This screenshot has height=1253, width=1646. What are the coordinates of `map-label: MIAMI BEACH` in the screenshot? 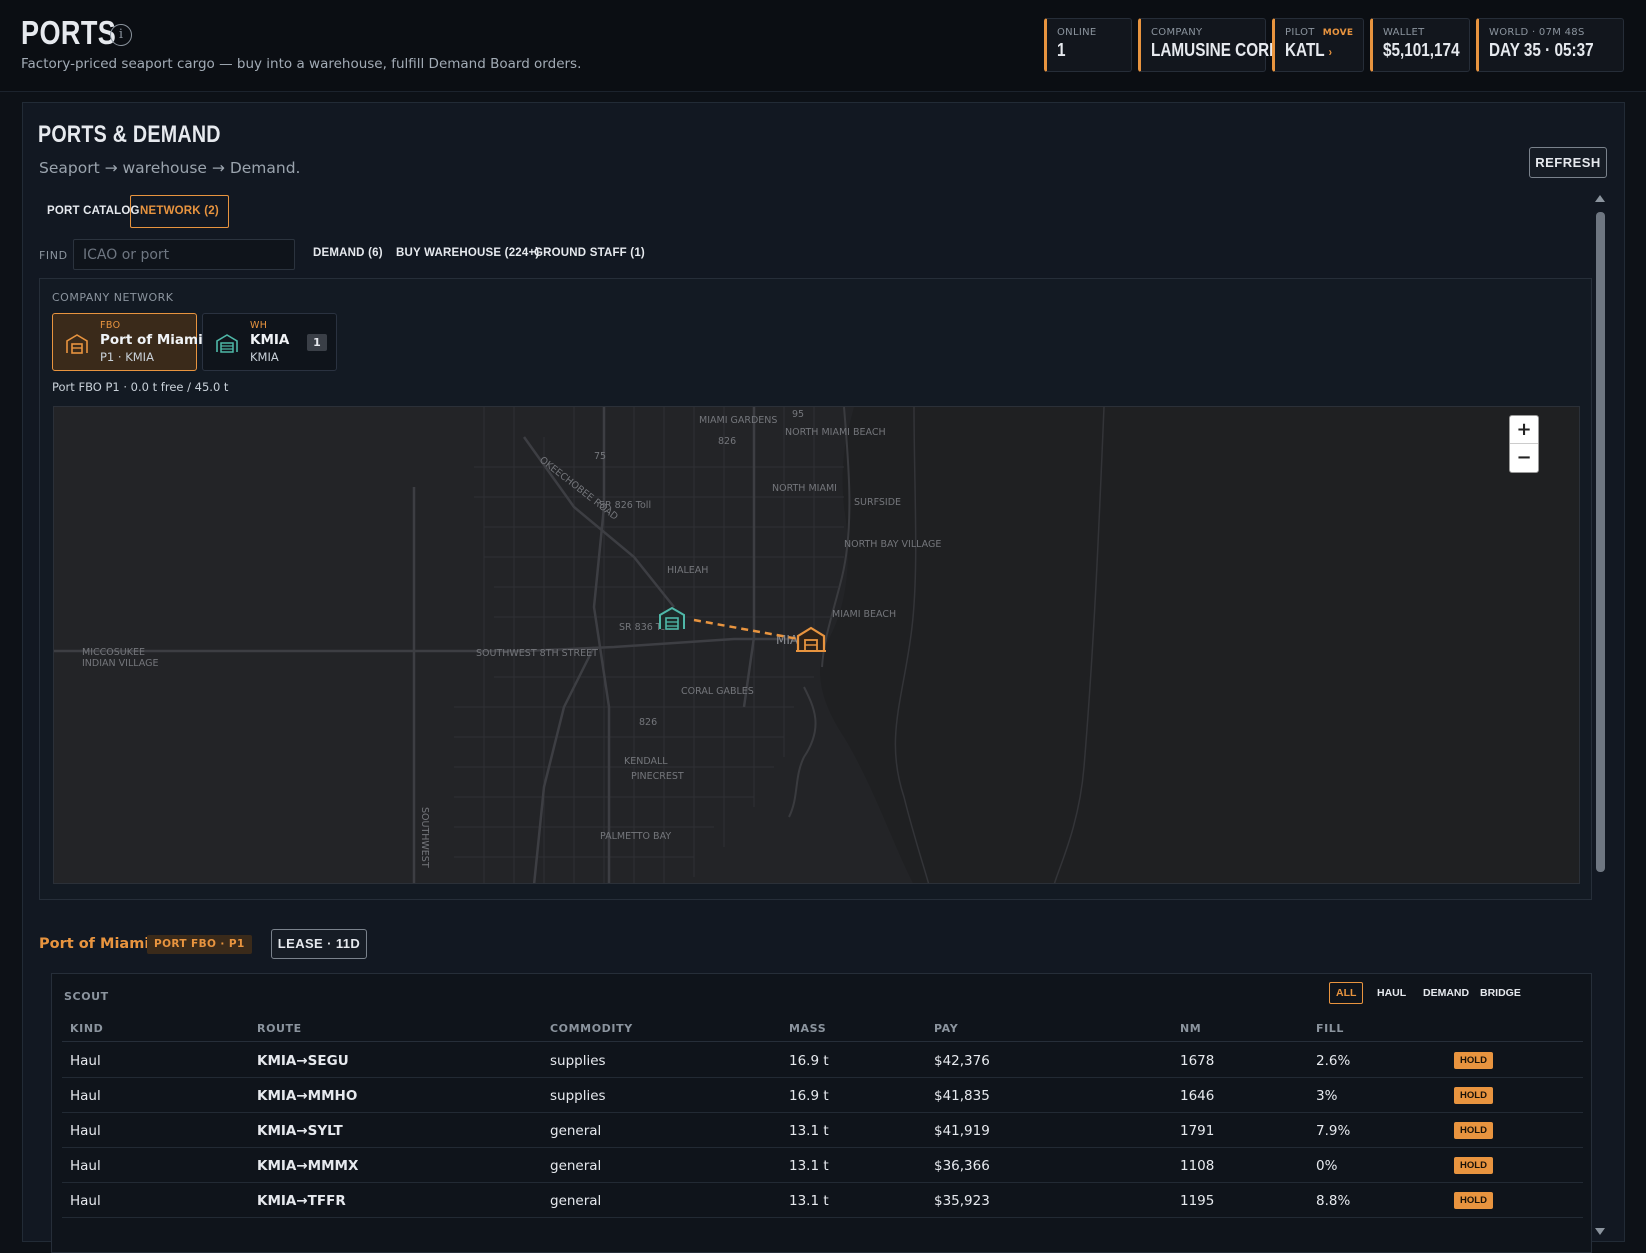 It's located at (864, 614).